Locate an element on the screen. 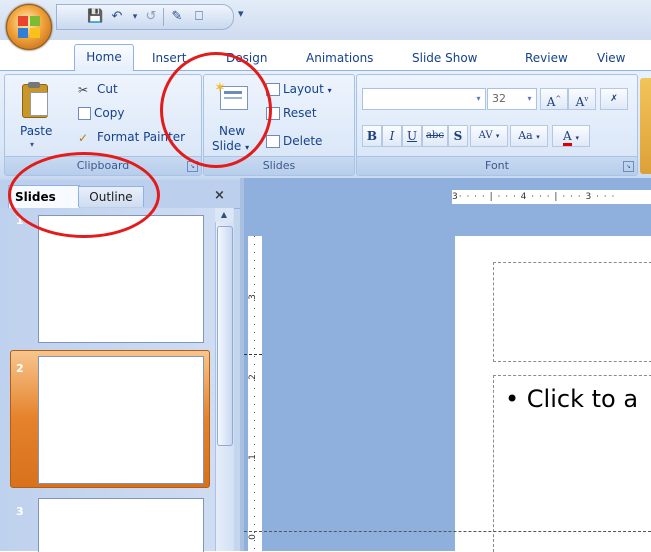  font-group-label: Font is located at coordinates (497, 165).